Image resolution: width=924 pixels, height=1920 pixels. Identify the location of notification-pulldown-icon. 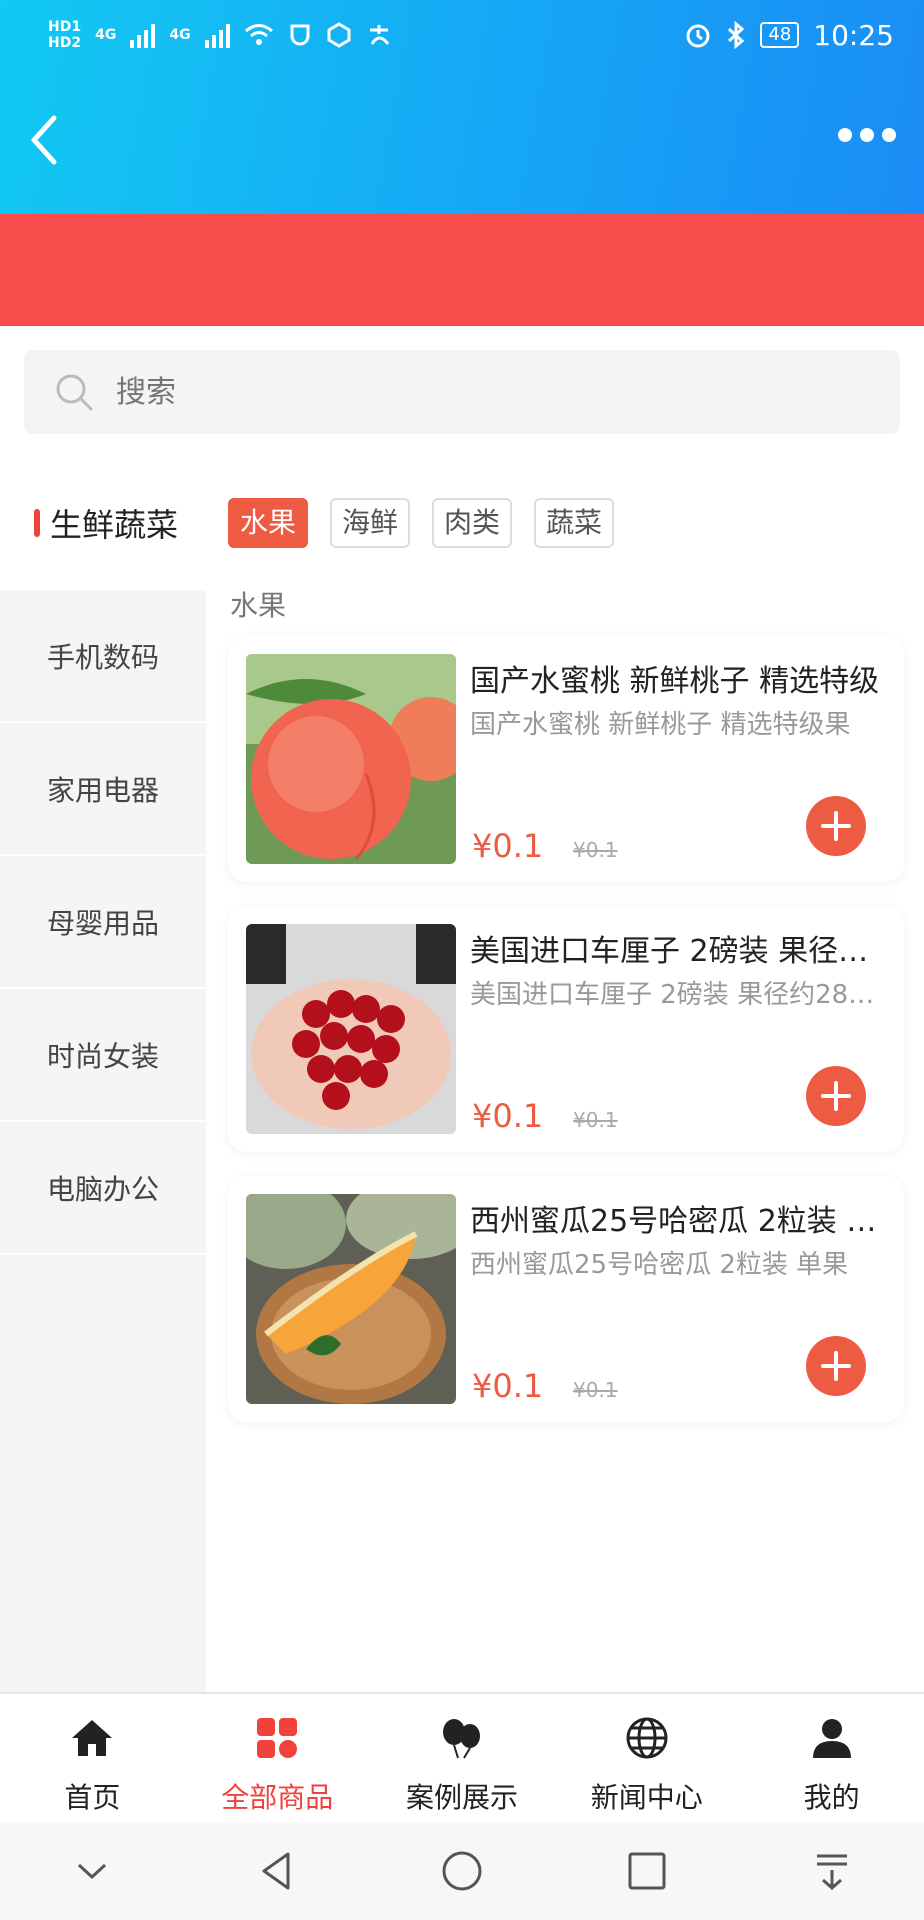
(832, 1871).